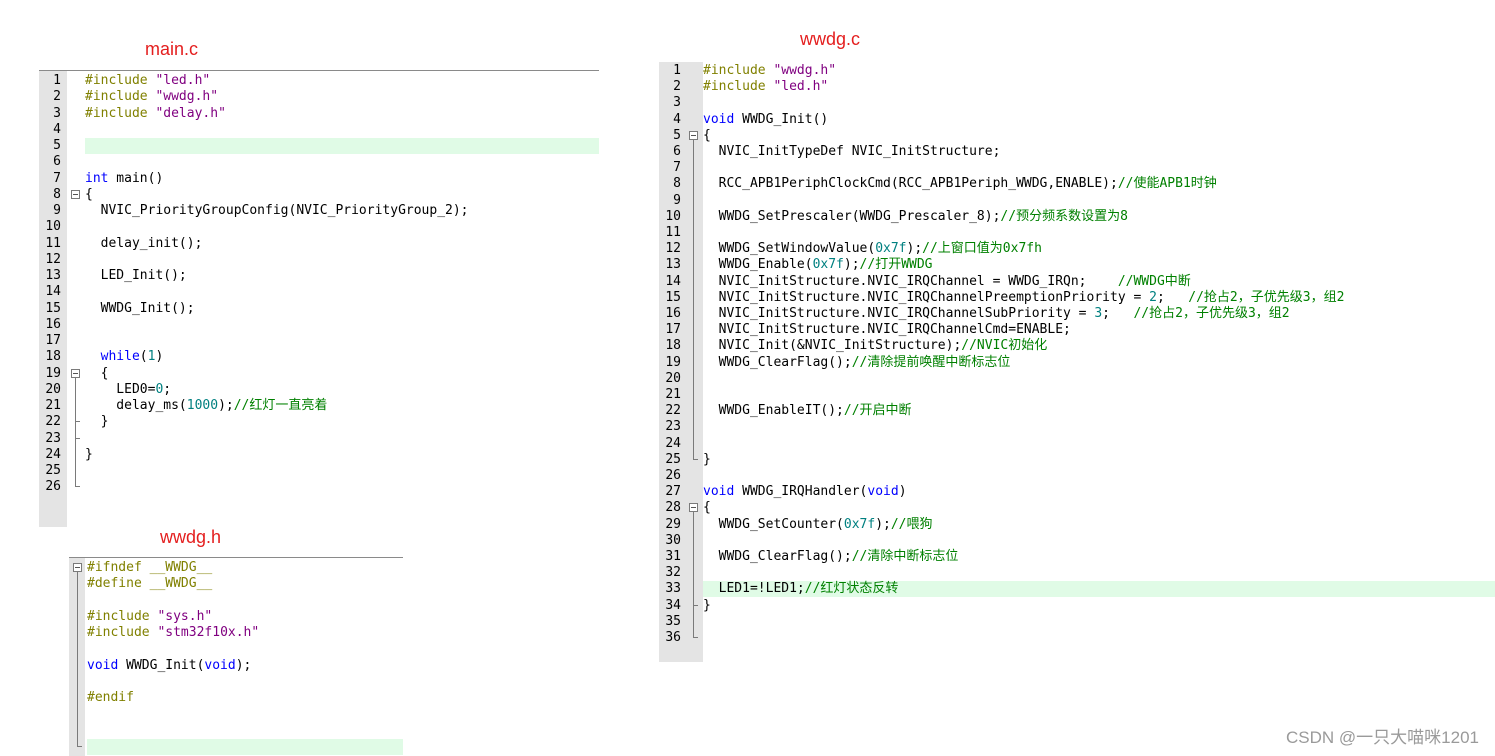 Image resolution: width=1495 pixels, height=756 pixels. I want to click on code-line: 14, so click(319, 292).